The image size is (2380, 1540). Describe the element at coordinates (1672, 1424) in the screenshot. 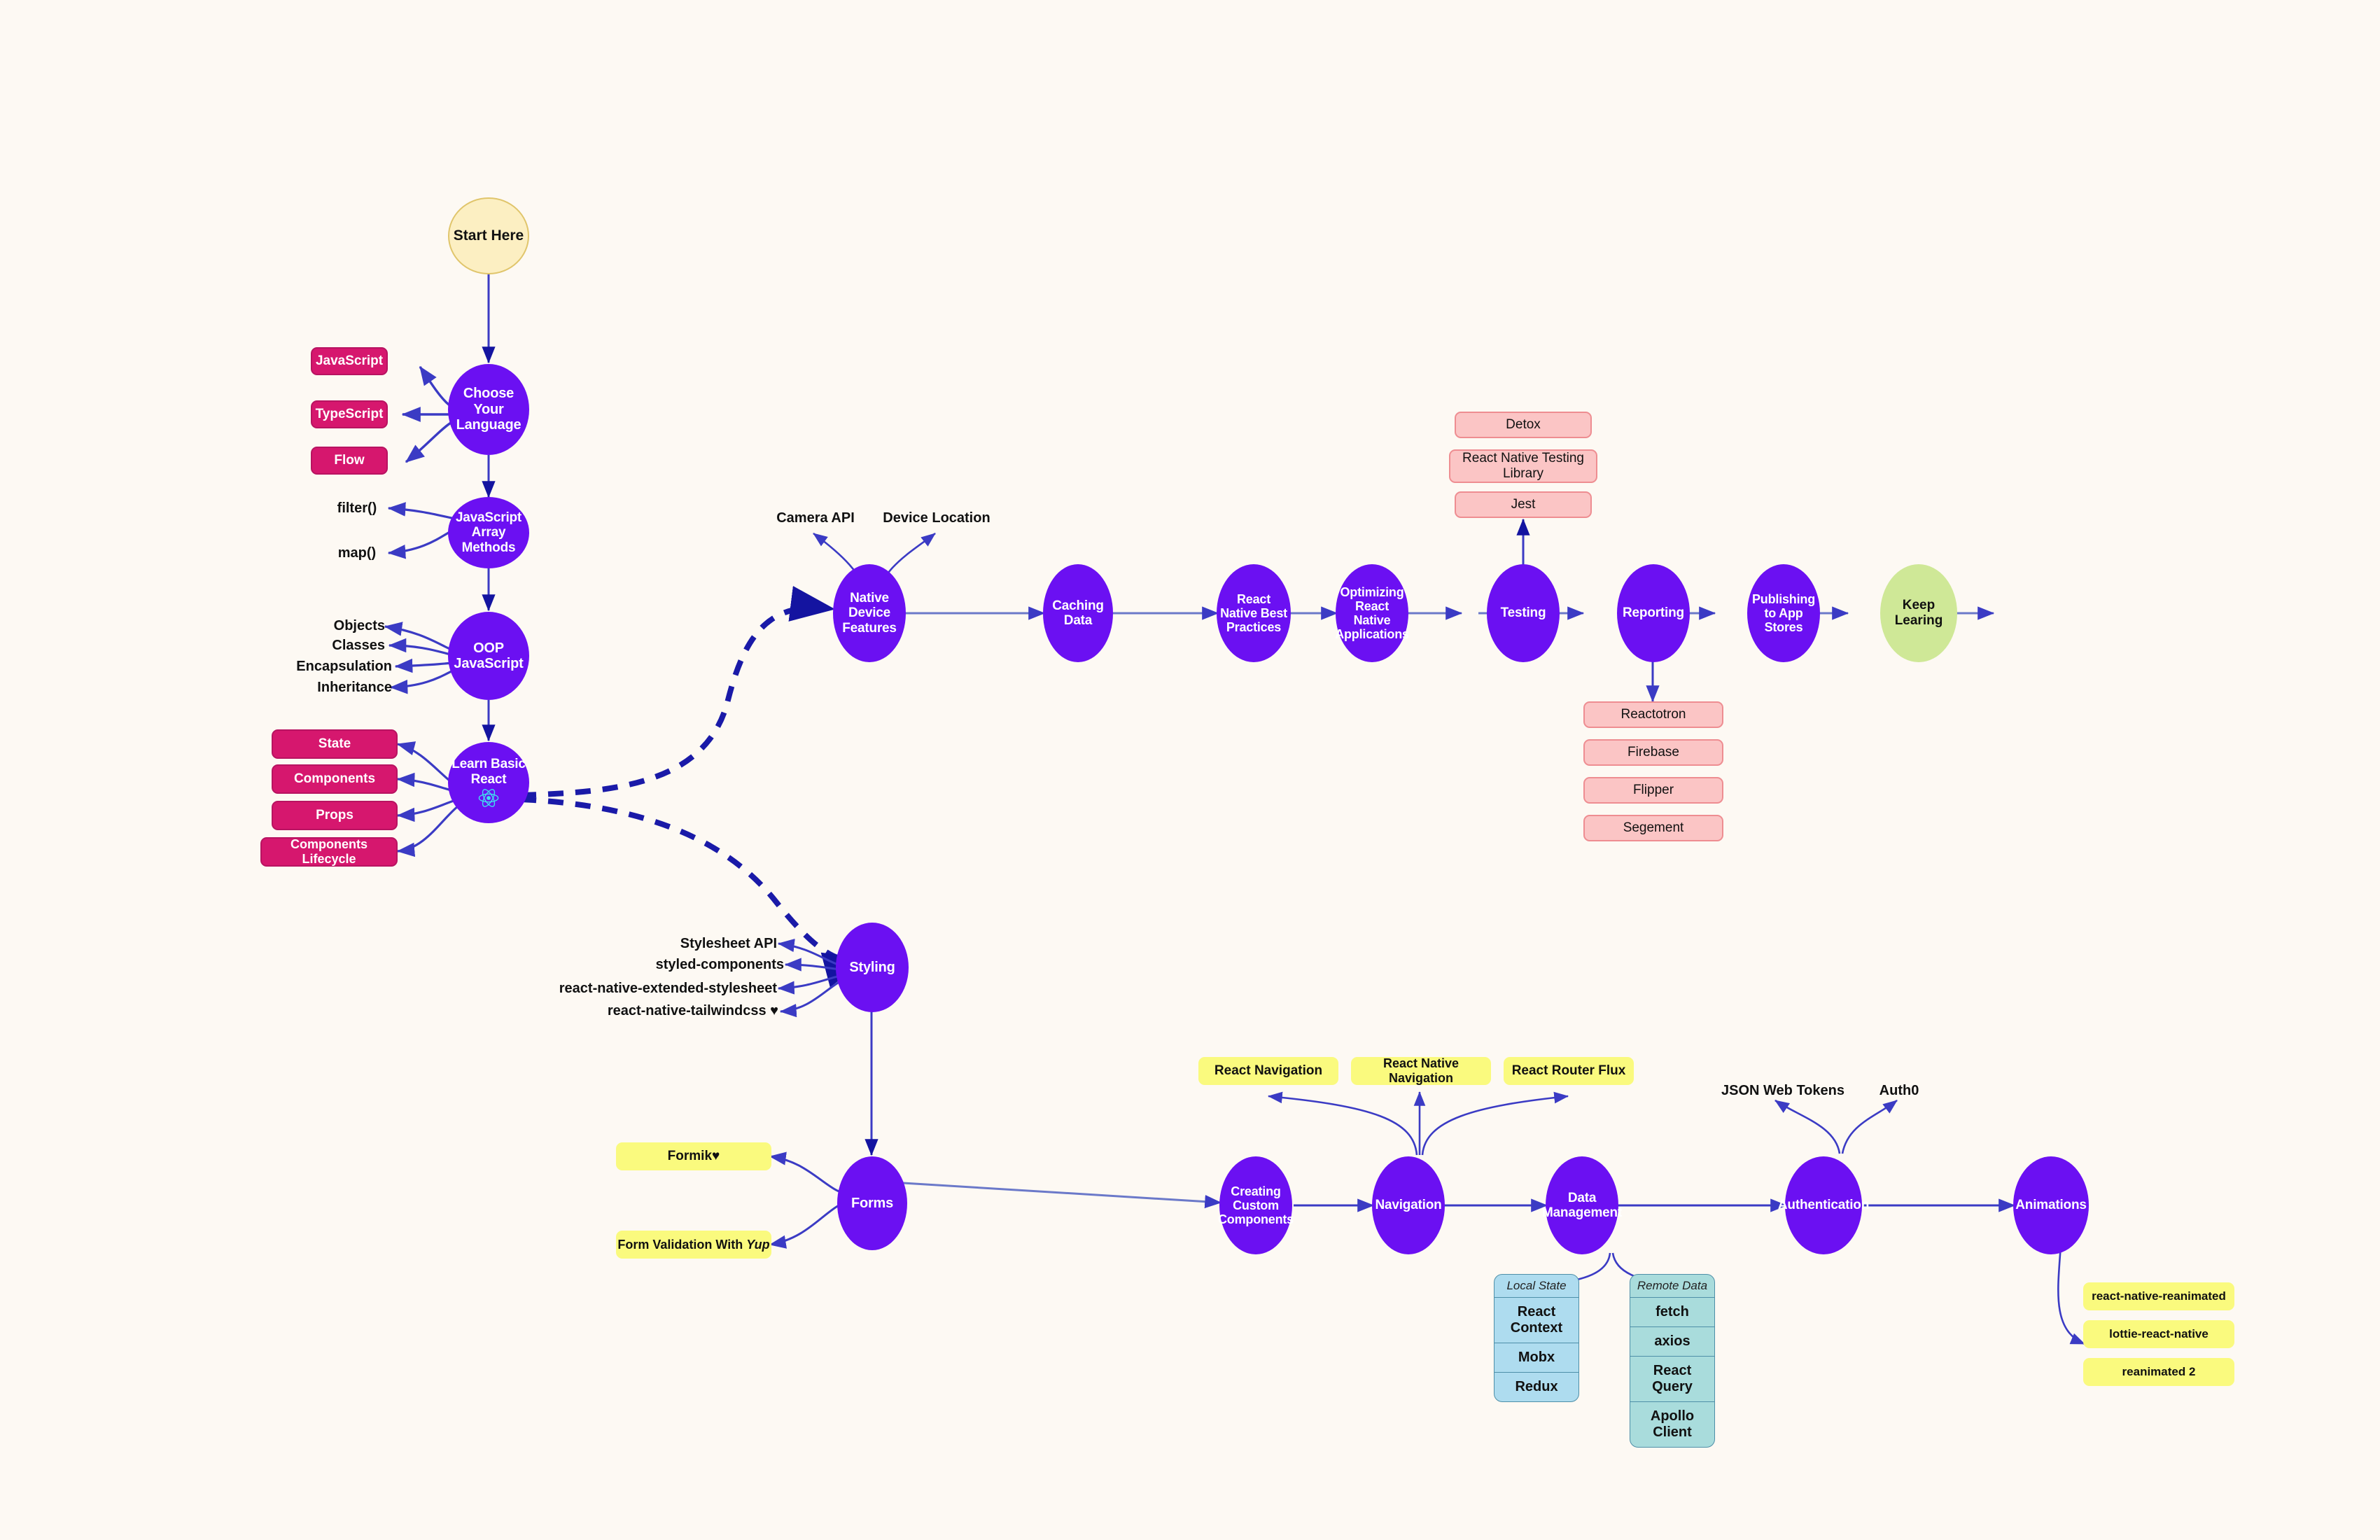

I see `card-remote-data-item: Apollo Client` at that location.